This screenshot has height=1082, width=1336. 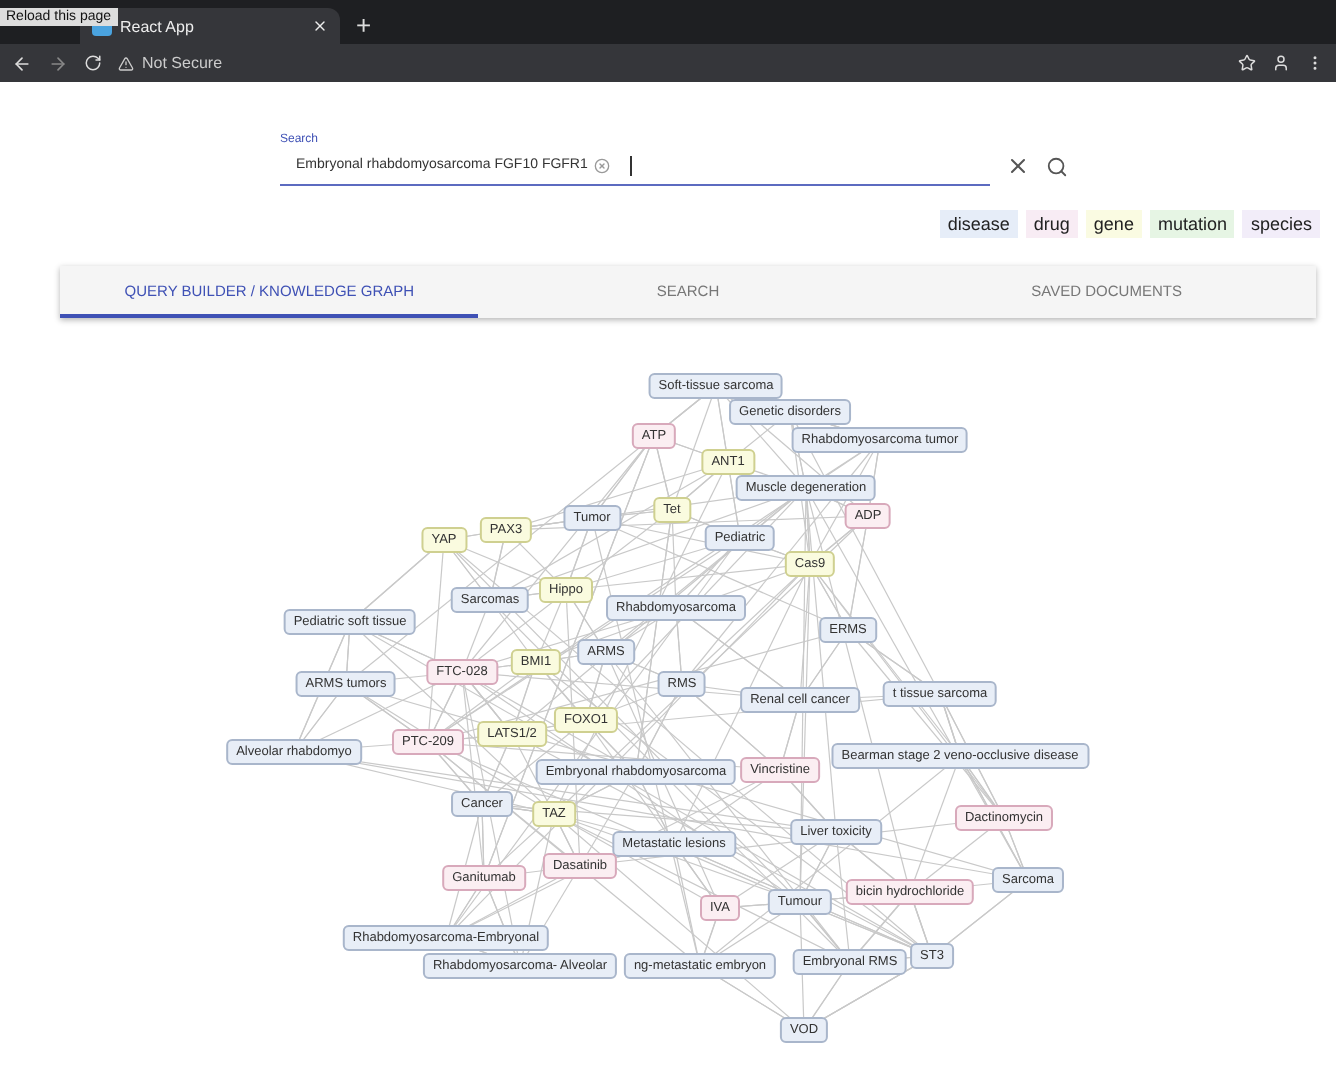 What do you see at coordinates (364, 25) in the screenshot?
I see `new-tab-button: +` at bounding box center [364, 25].